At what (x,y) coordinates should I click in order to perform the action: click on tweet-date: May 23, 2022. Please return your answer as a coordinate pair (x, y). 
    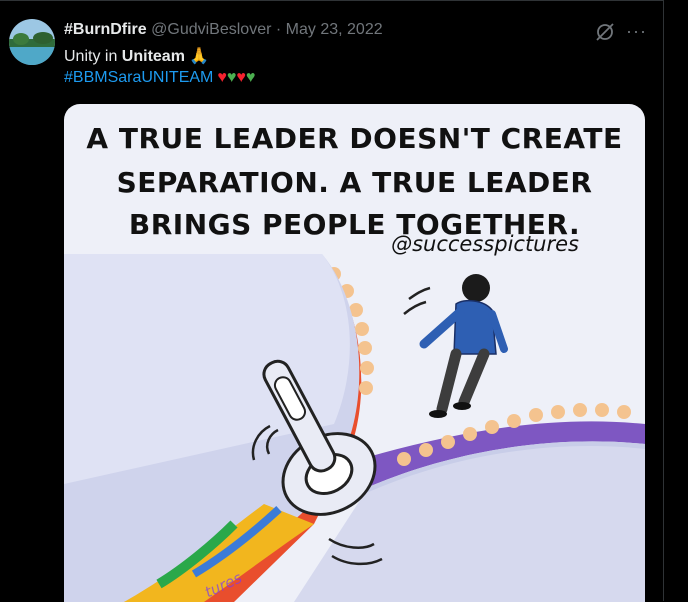
    Looking at the image, I should click on (334, 29).